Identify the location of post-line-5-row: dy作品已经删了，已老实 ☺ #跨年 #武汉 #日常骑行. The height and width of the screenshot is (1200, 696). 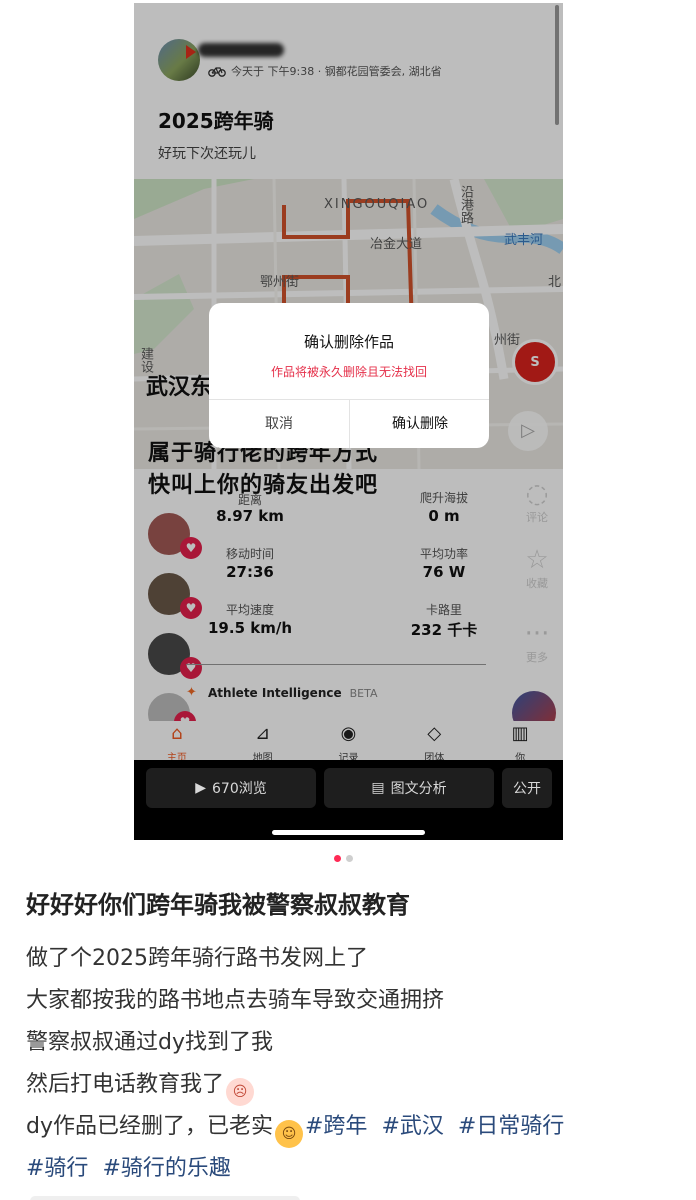
(295, 1128).